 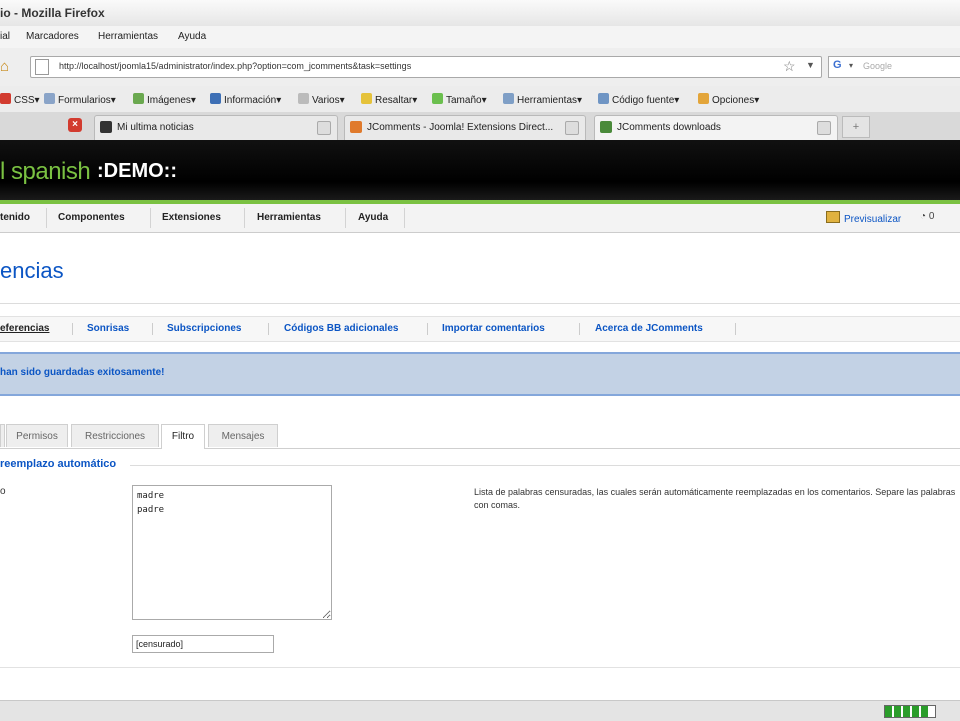 I want to click on title-divider, so click(x=480, y=303).